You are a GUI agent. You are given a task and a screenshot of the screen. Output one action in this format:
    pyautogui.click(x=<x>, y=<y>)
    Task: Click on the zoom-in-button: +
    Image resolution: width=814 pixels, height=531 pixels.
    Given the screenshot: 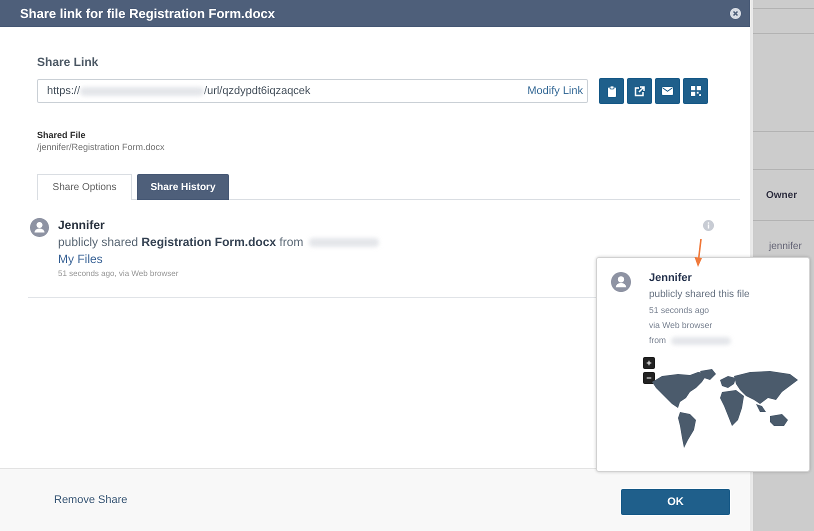 What is the action you would take?
    pyautogui.click(x=649, y=363)
    